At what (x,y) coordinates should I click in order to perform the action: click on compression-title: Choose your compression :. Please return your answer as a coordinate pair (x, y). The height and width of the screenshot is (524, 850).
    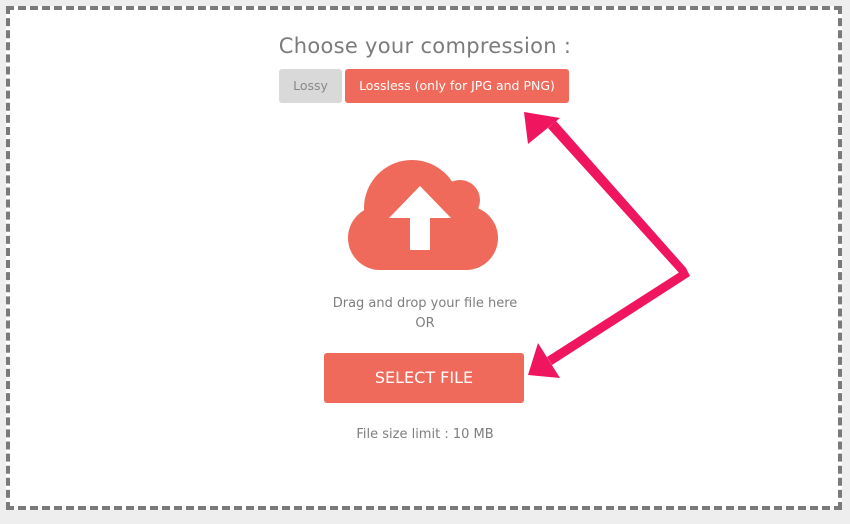
    Looking at the image, I should click on (425, 46).